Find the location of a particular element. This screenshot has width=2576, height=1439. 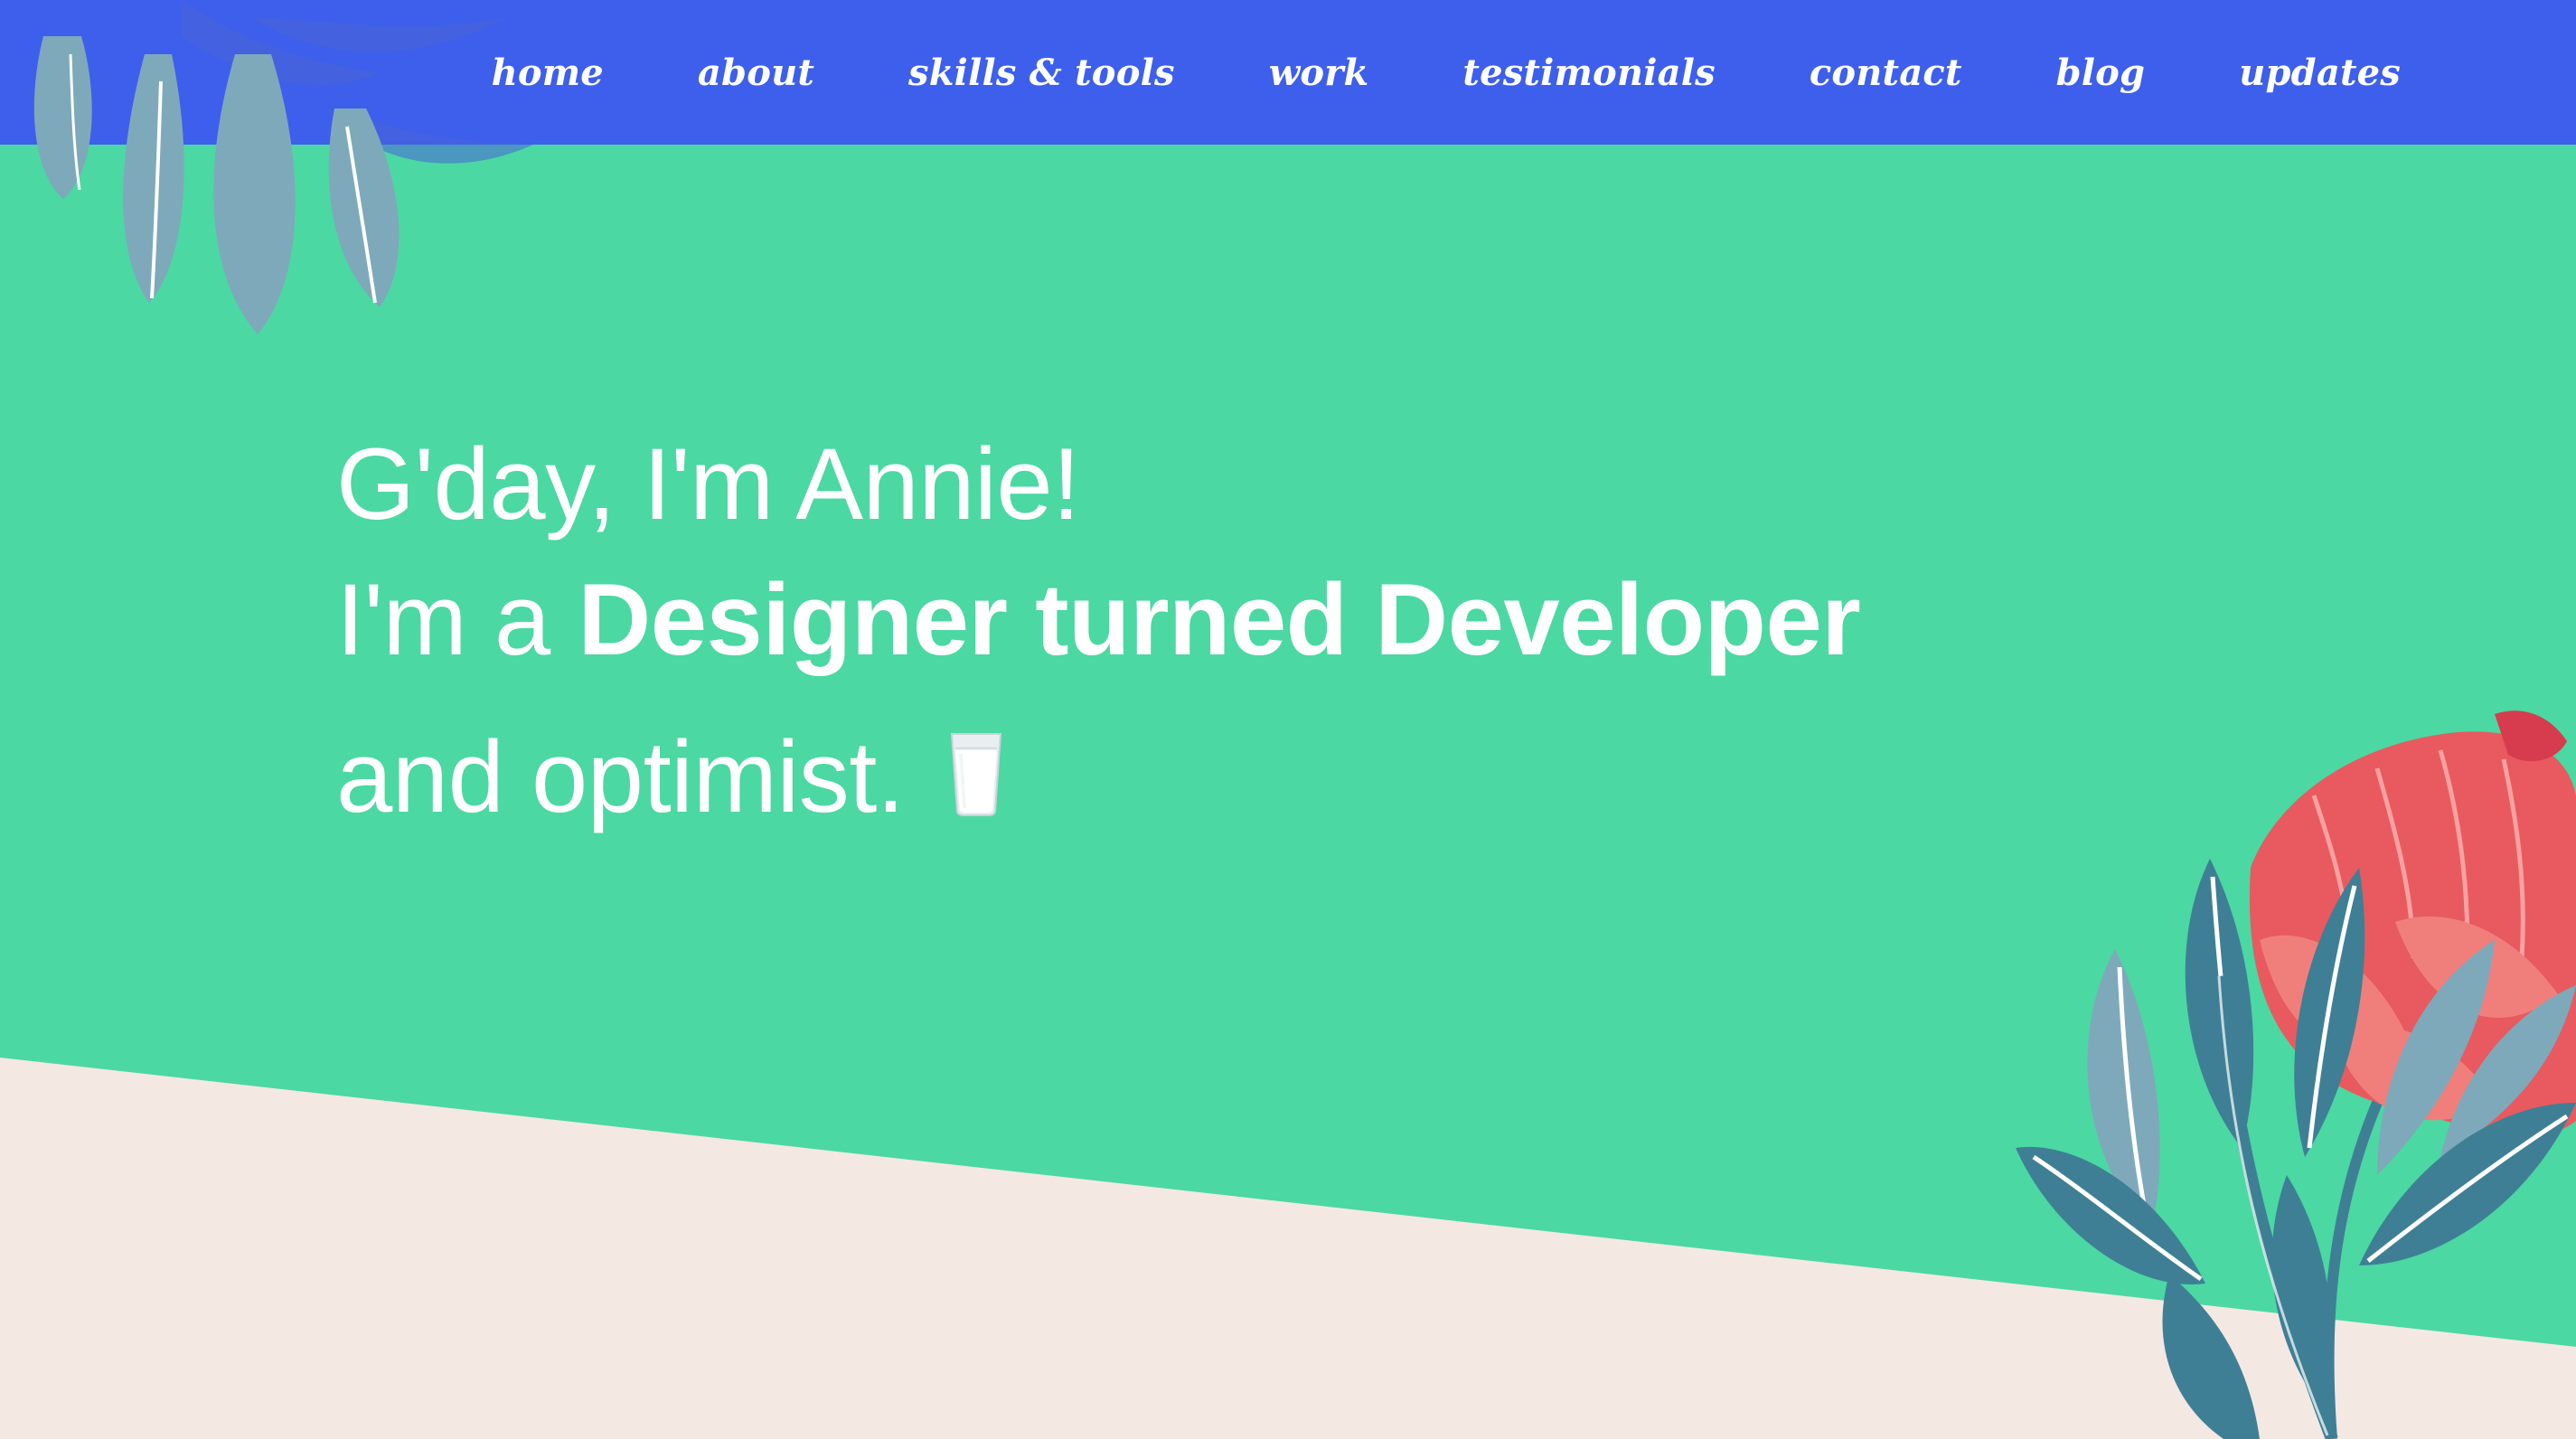

hero-intro: I'm a Designer turned Developer is located at coordinates (1098, 620).